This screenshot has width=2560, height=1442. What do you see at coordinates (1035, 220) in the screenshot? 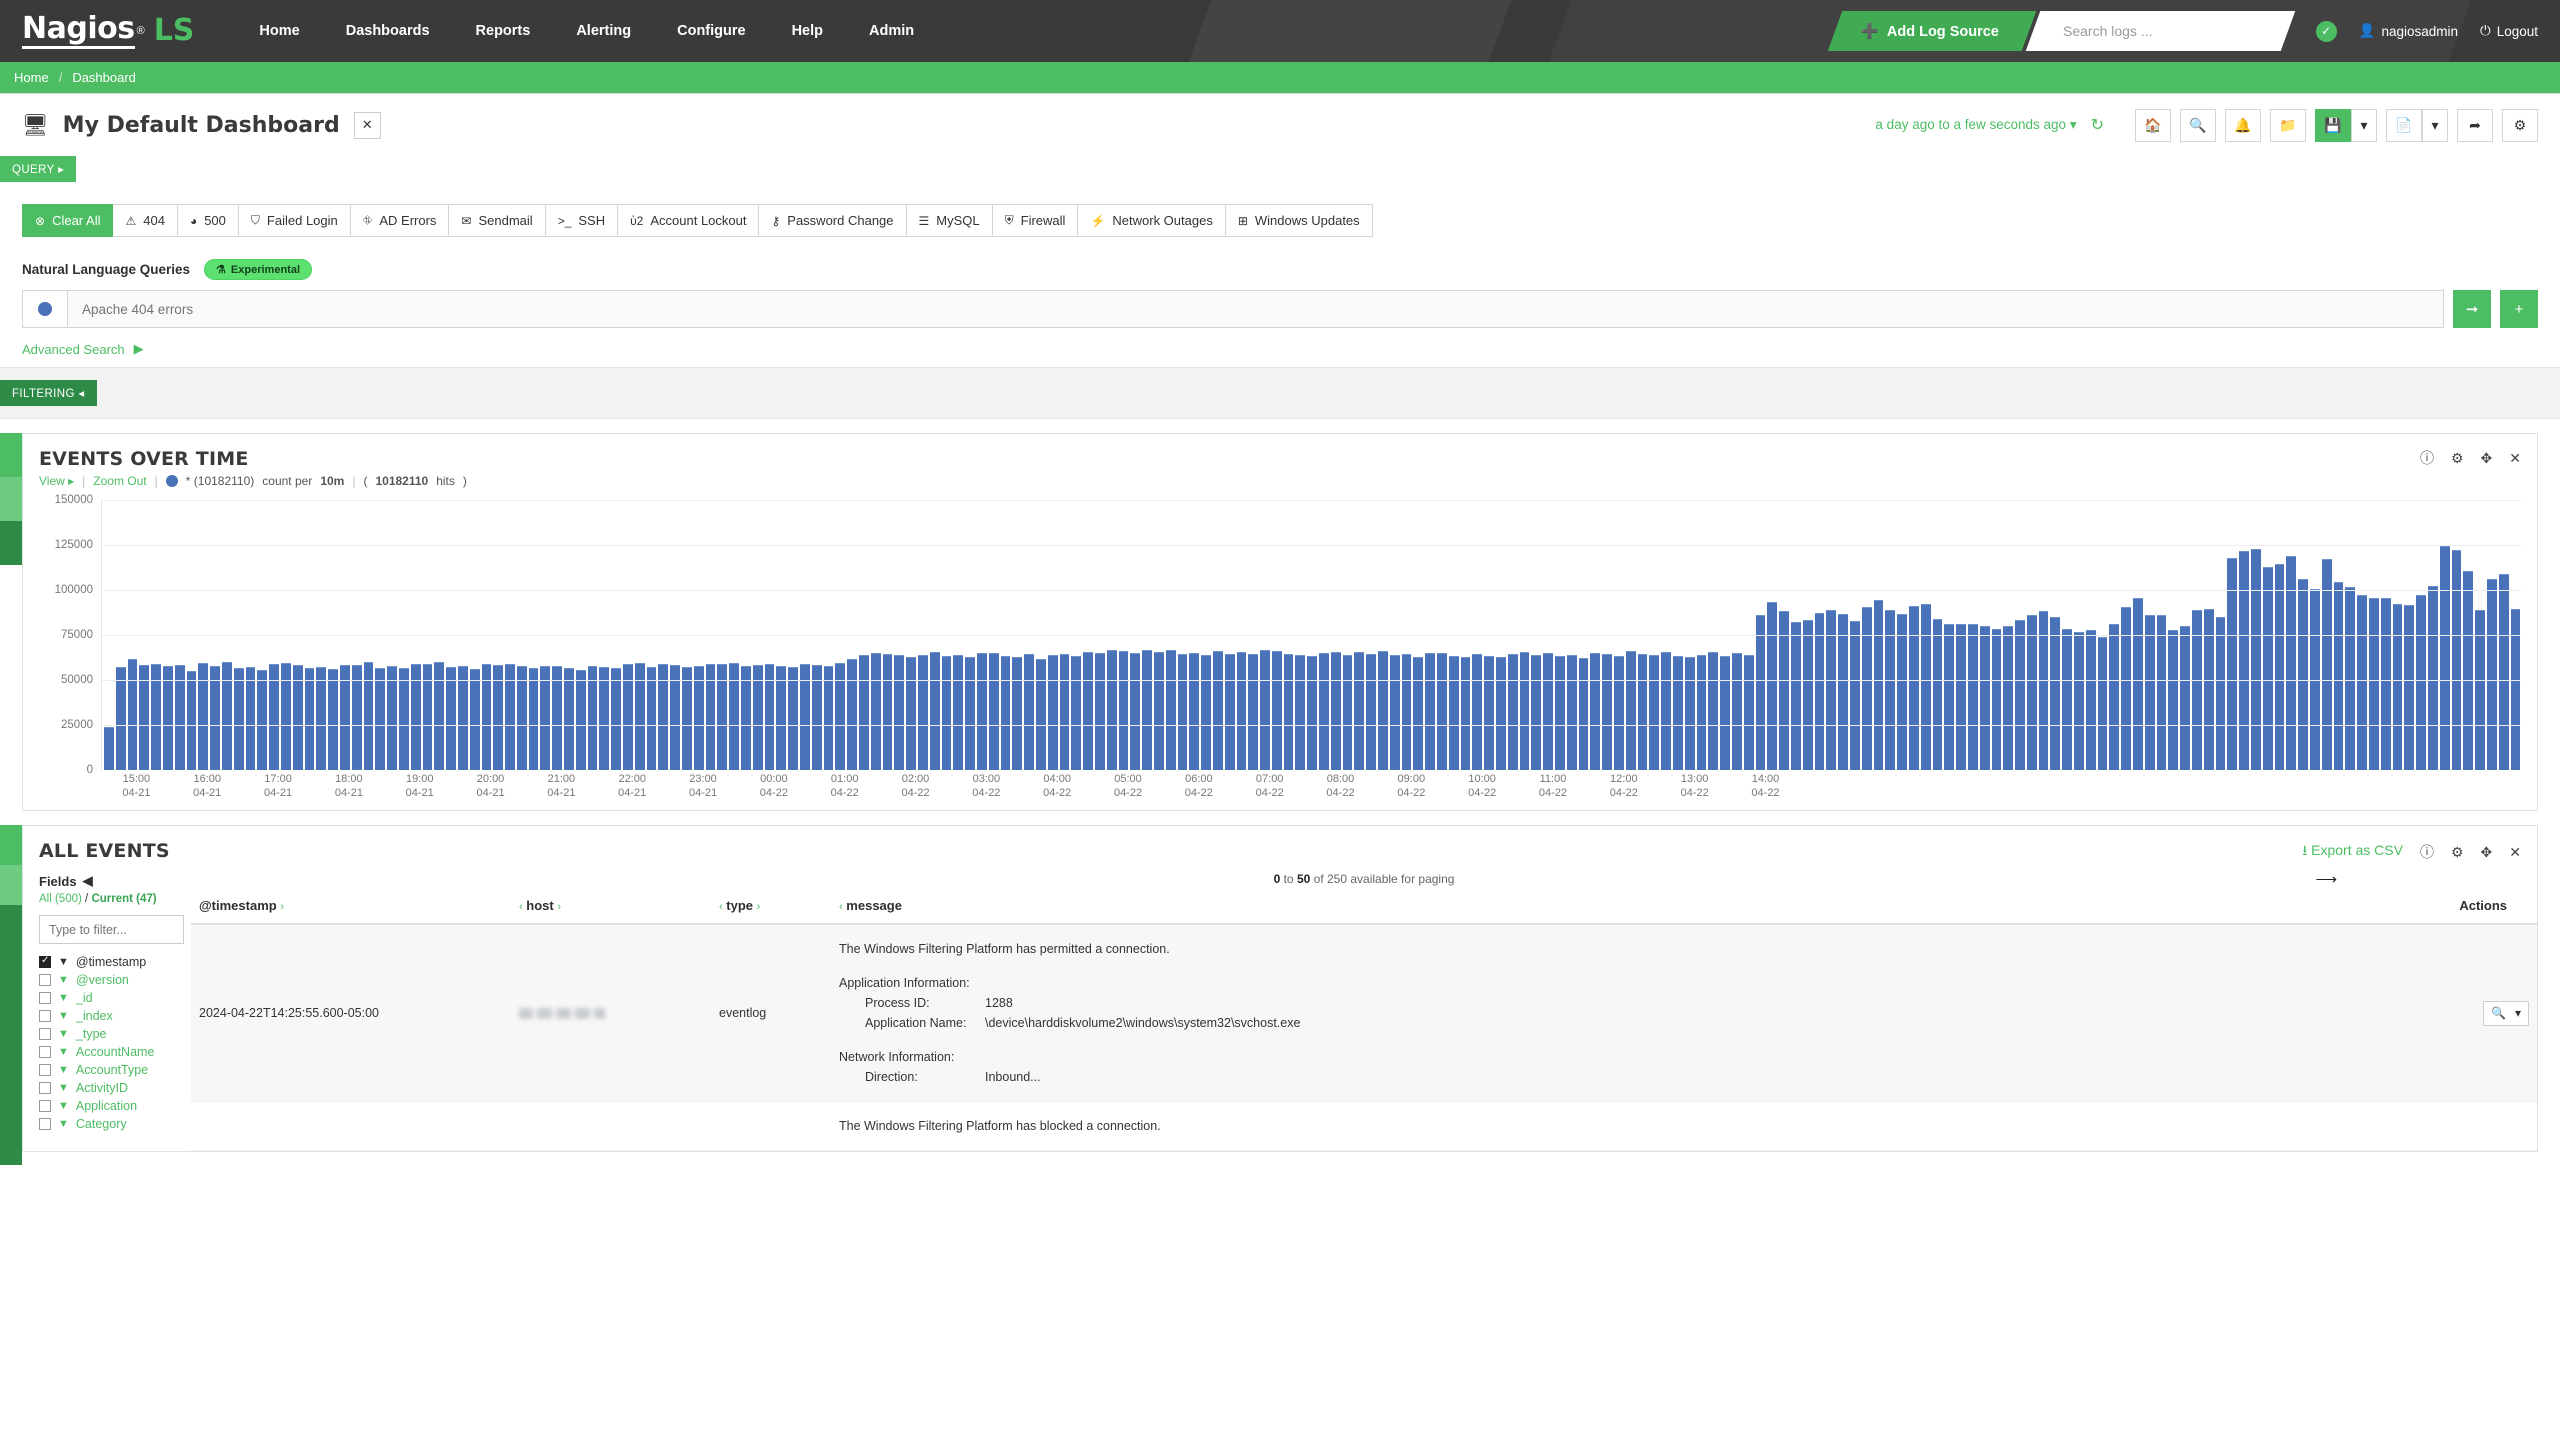
I see `query-filter-firewall: ⛨ Firewall` at bounding box center [1035, 220].